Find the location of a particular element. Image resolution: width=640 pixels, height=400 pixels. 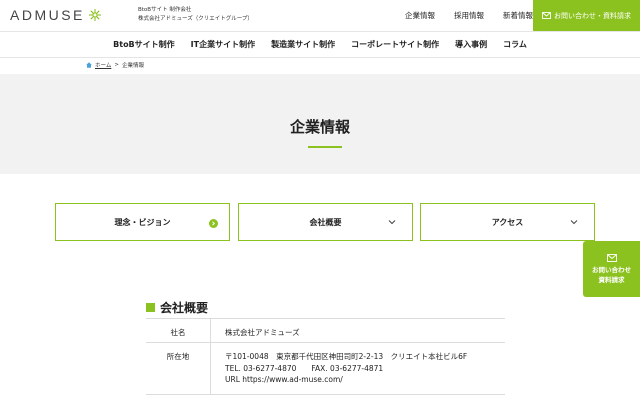

heading-marker is located at coordinates (150, 307).